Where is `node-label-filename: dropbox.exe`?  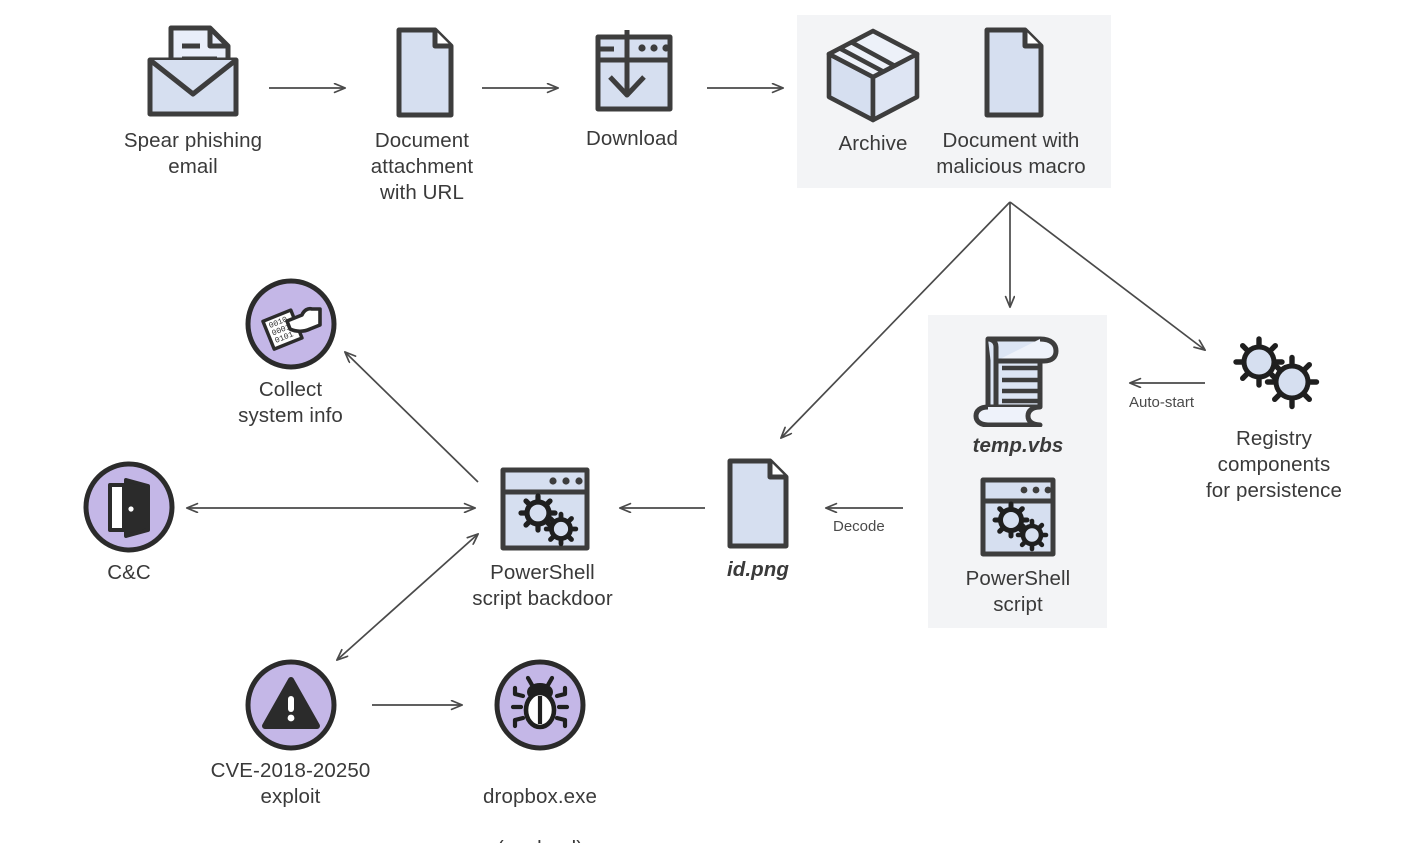
node-label-filename: dropbox.exe is located at coordinates (540, 796).